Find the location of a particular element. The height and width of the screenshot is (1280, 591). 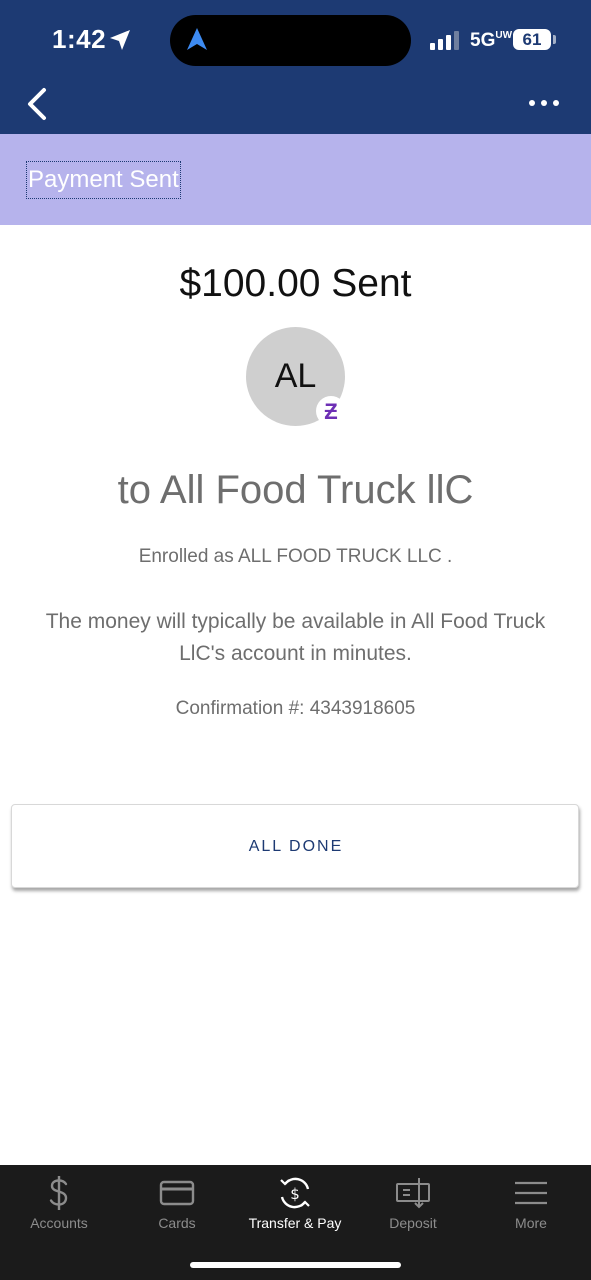

tab-deposit: Deposit is located at coordinates (413, 1205).